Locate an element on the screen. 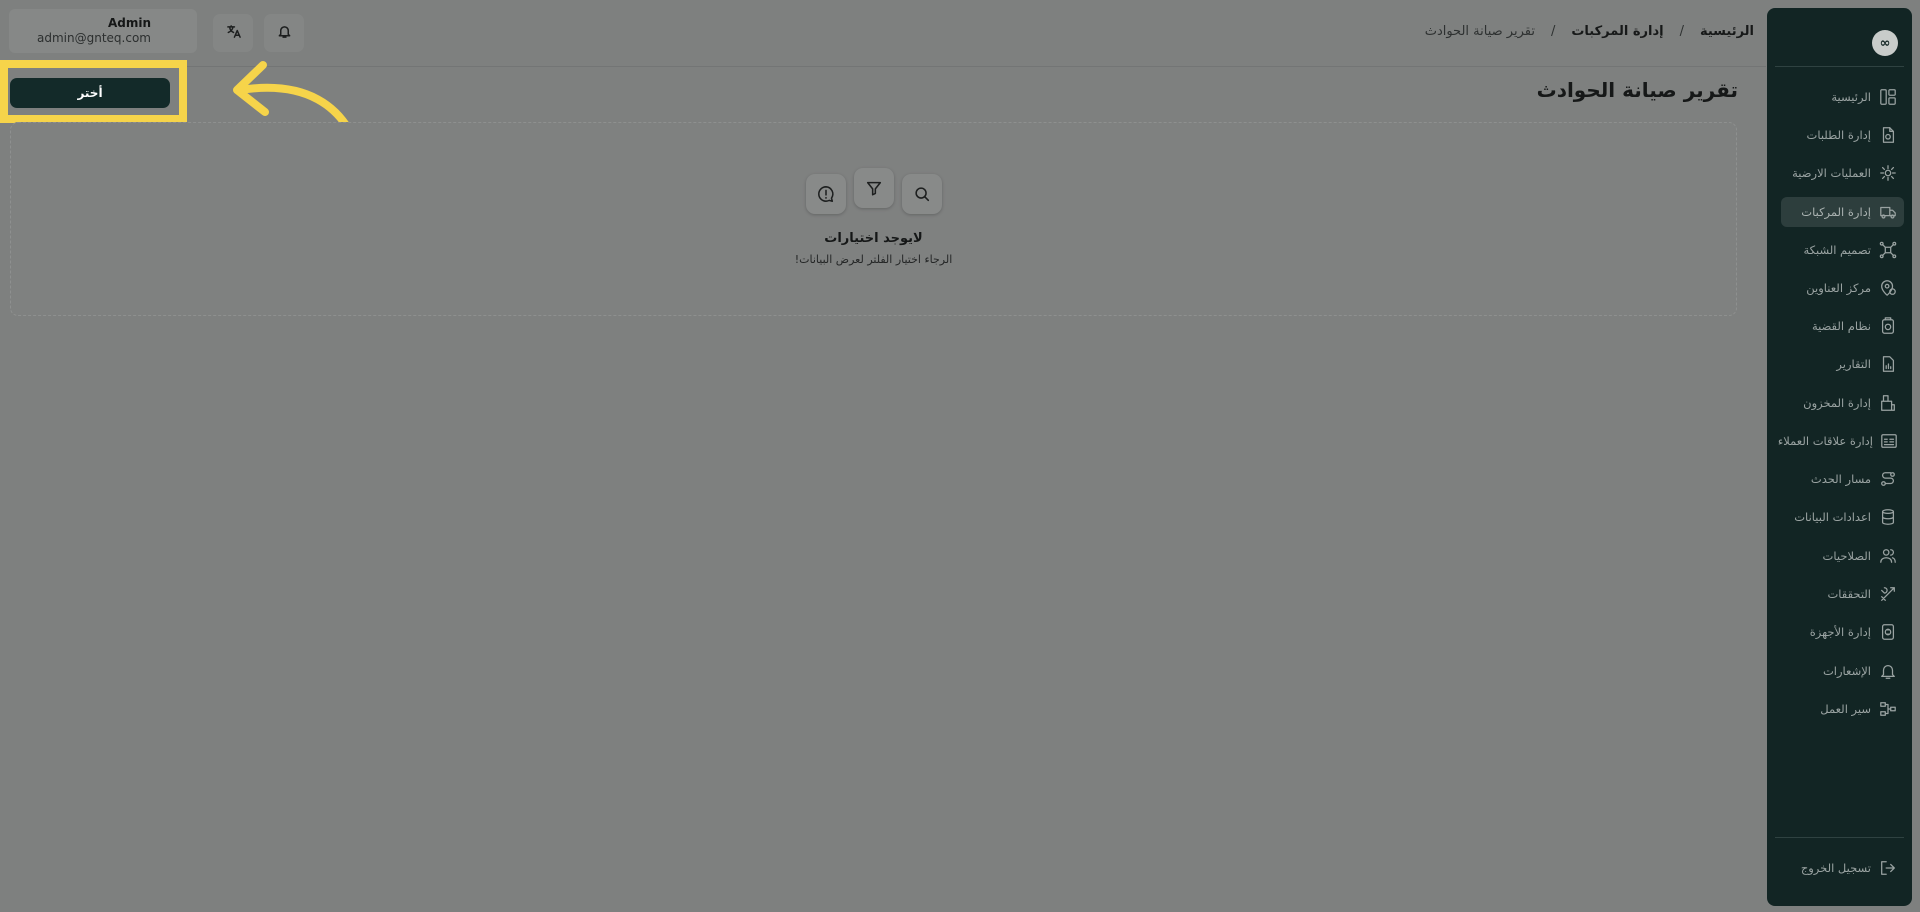 Image resolution: width=1920 pixels, height=912 pixels. user-name: Admin is located at coordinates (129, 23).